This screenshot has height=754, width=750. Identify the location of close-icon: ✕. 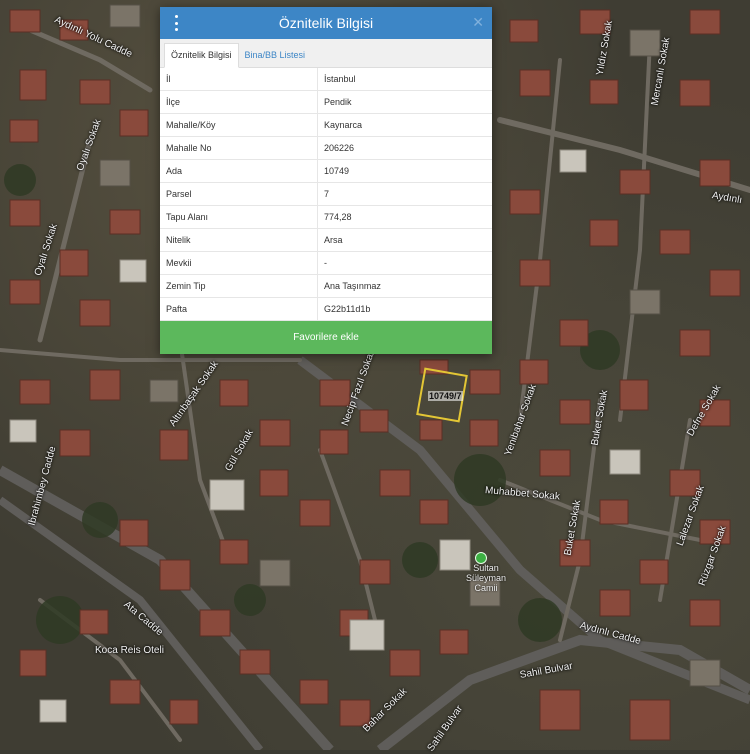
(478, 22).